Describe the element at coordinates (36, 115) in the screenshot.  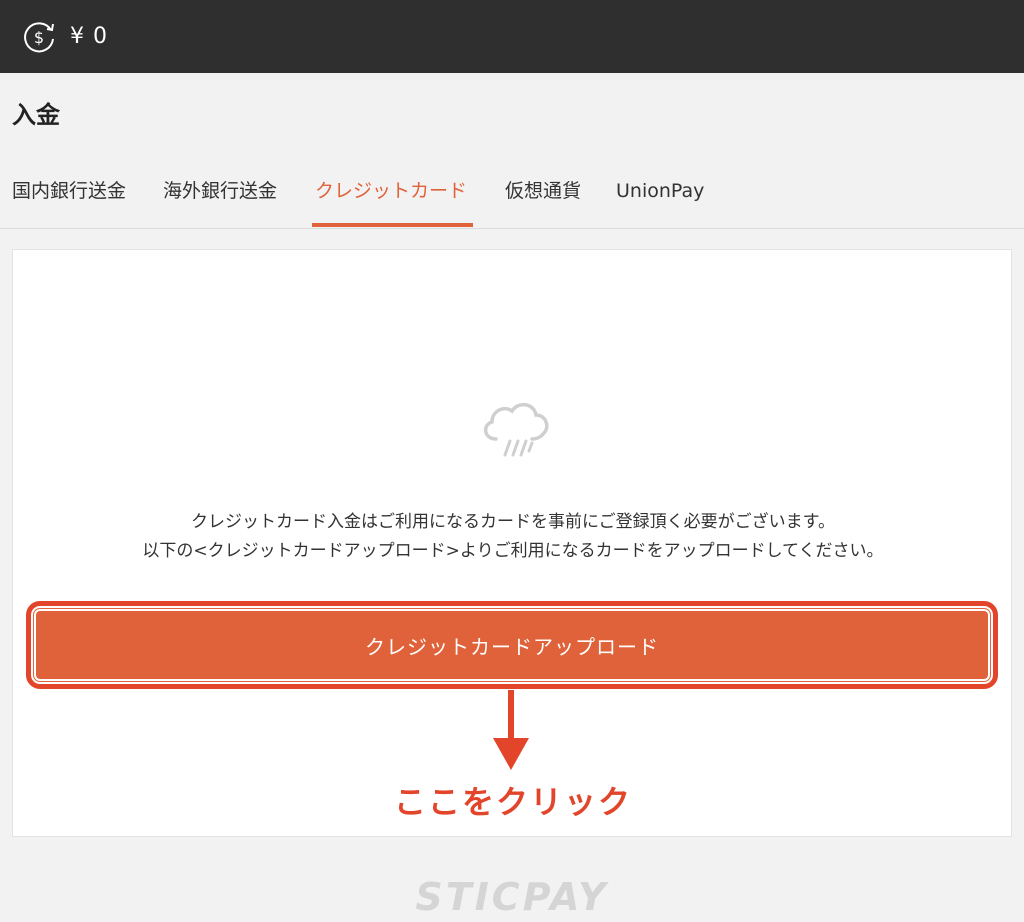
I see `page-title: 入金` at that location.